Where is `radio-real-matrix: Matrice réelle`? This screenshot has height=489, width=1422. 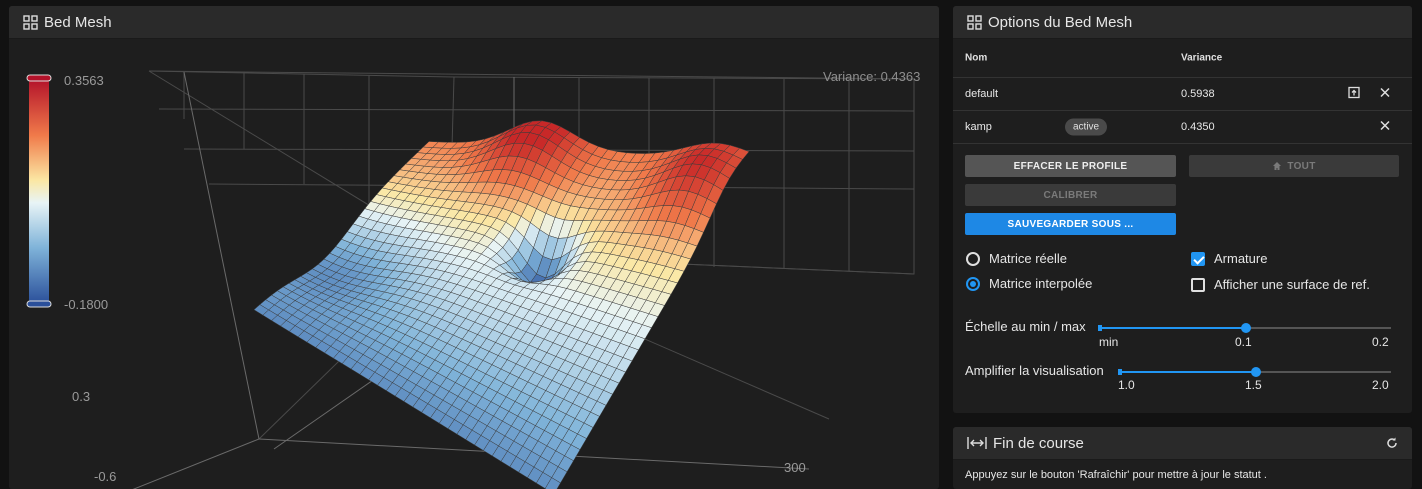 radio-real-matrix: Matrice réelle is located at coordinates (1016, 258).